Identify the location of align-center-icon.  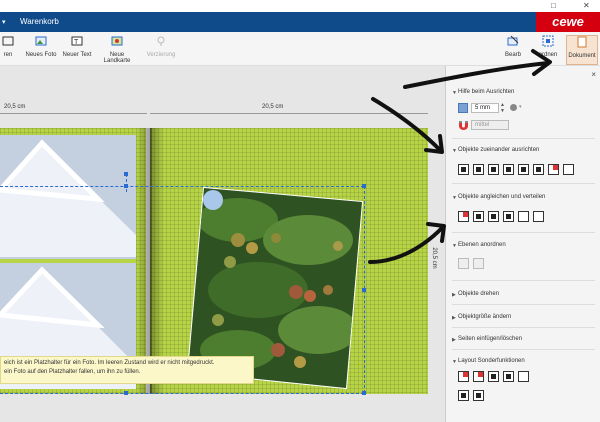
(478, 169).